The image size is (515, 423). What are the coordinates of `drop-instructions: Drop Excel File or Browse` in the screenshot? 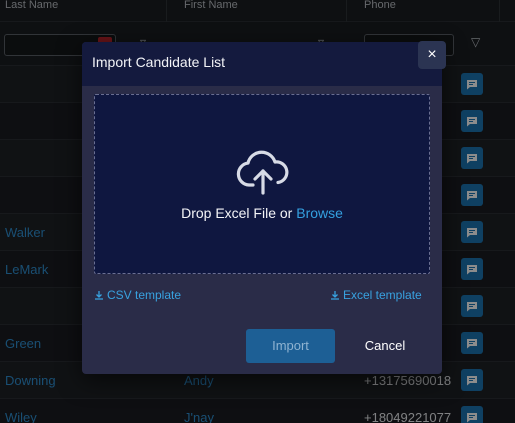 It's located at (262, 213).